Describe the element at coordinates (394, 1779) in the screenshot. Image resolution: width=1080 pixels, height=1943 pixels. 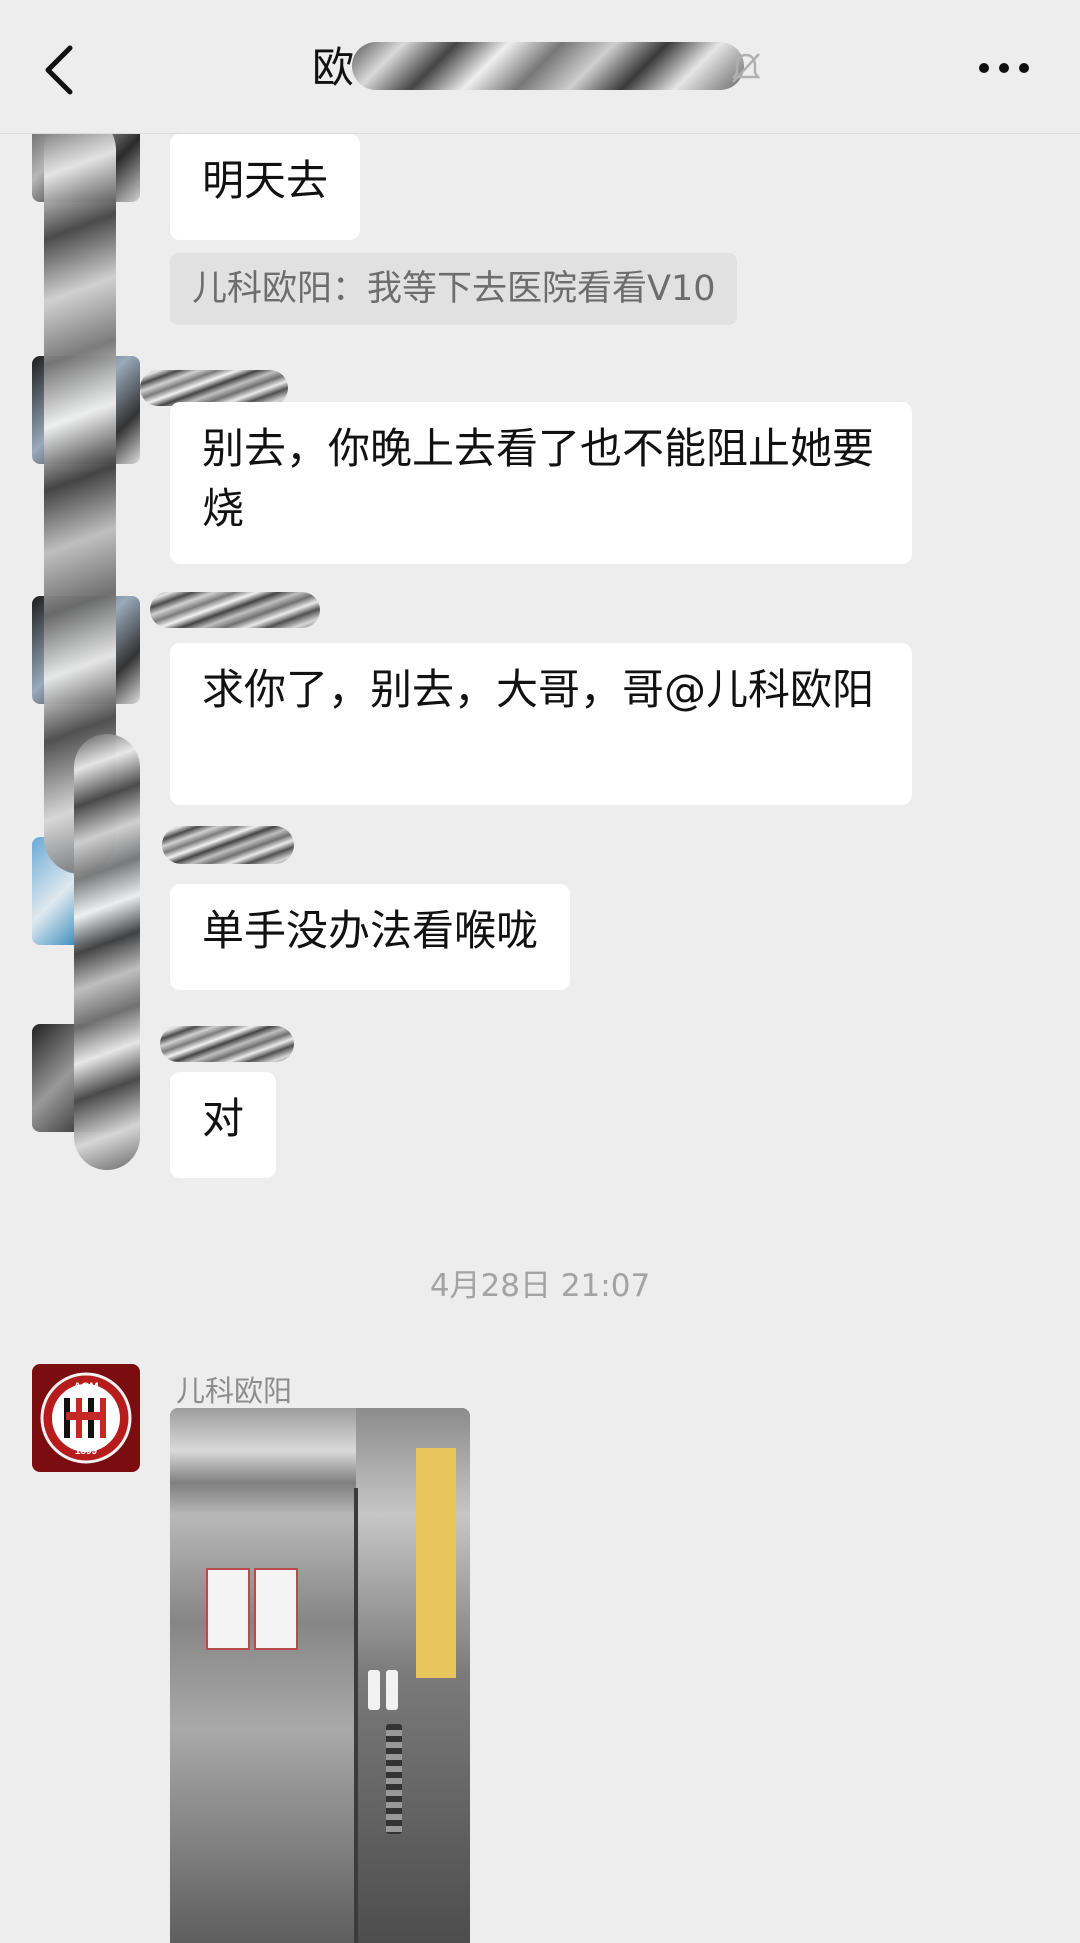
I see `button-panel` at that location.